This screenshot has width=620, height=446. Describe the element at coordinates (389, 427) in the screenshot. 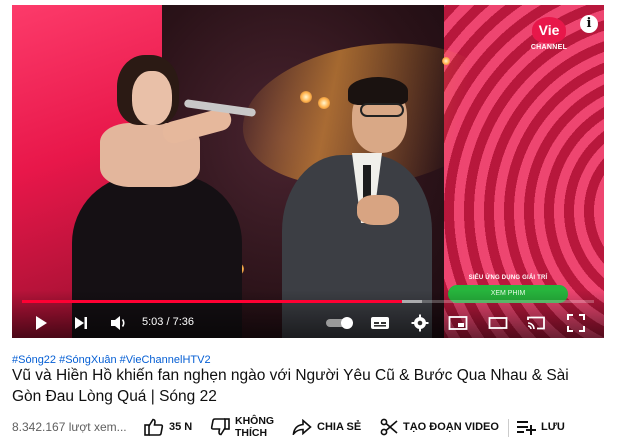

I see `scissors-icon` at that location.